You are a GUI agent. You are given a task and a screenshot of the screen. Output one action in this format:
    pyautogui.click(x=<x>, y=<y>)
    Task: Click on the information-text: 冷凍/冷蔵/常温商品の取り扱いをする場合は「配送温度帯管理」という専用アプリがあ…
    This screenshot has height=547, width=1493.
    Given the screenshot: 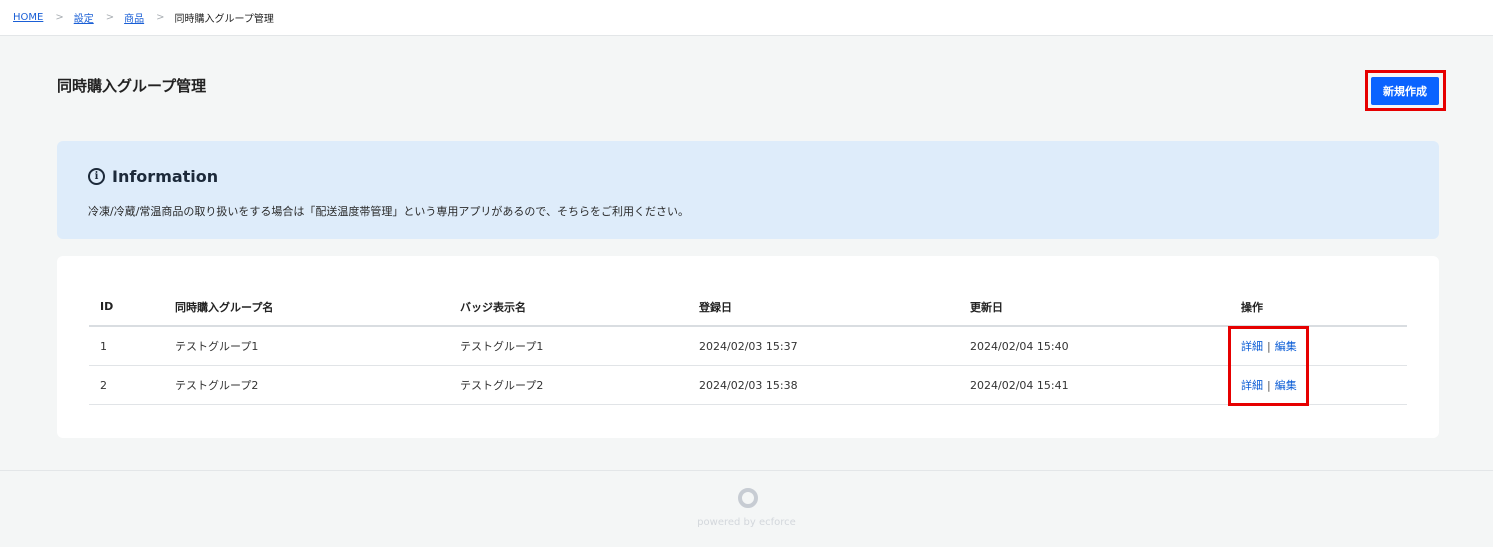 What is the action you would take?
    pyautogui.click(x=388, y=211)
    